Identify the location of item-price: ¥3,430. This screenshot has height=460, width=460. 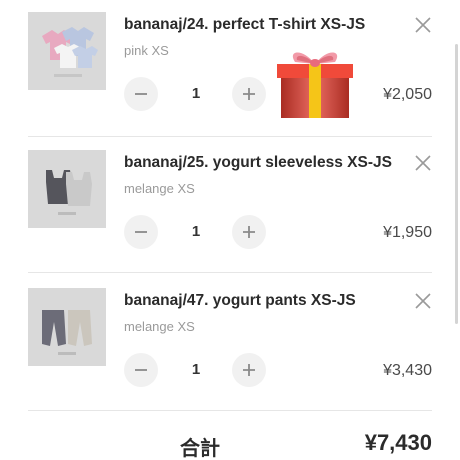
(407, 370).